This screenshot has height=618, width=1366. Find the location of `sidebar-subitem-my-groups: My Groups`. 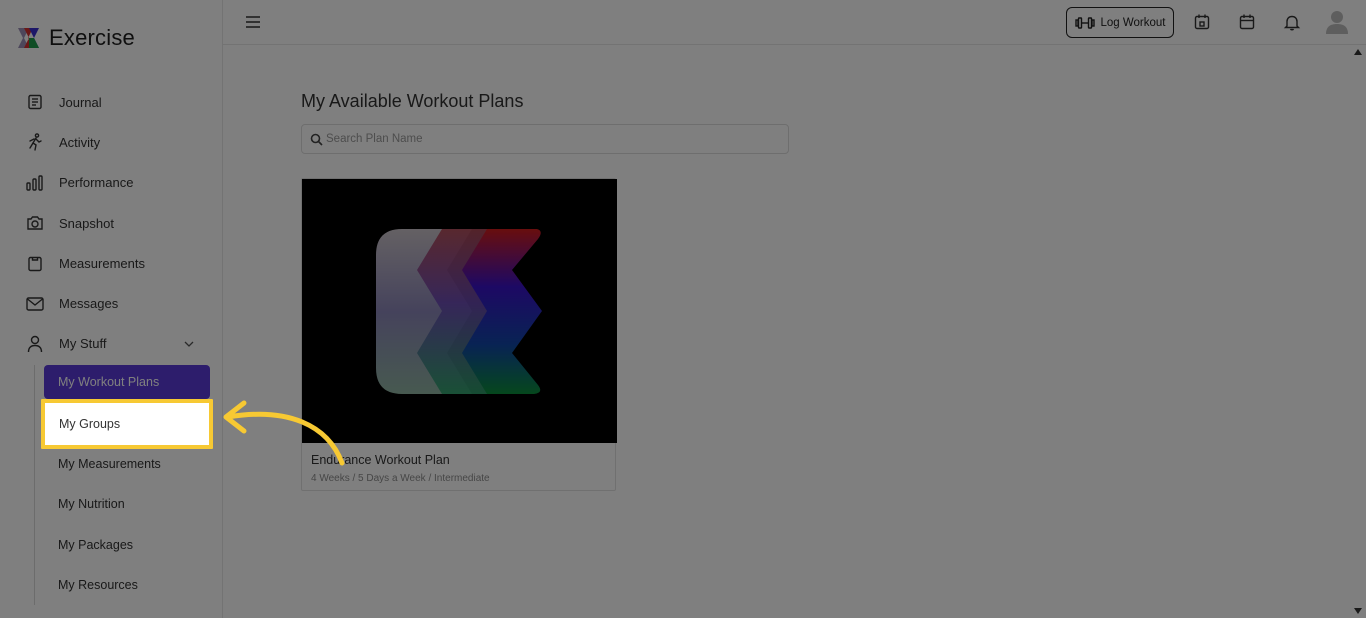

sidebar-subitem-my-groups: My Groups is located at coordinates (127, 424).